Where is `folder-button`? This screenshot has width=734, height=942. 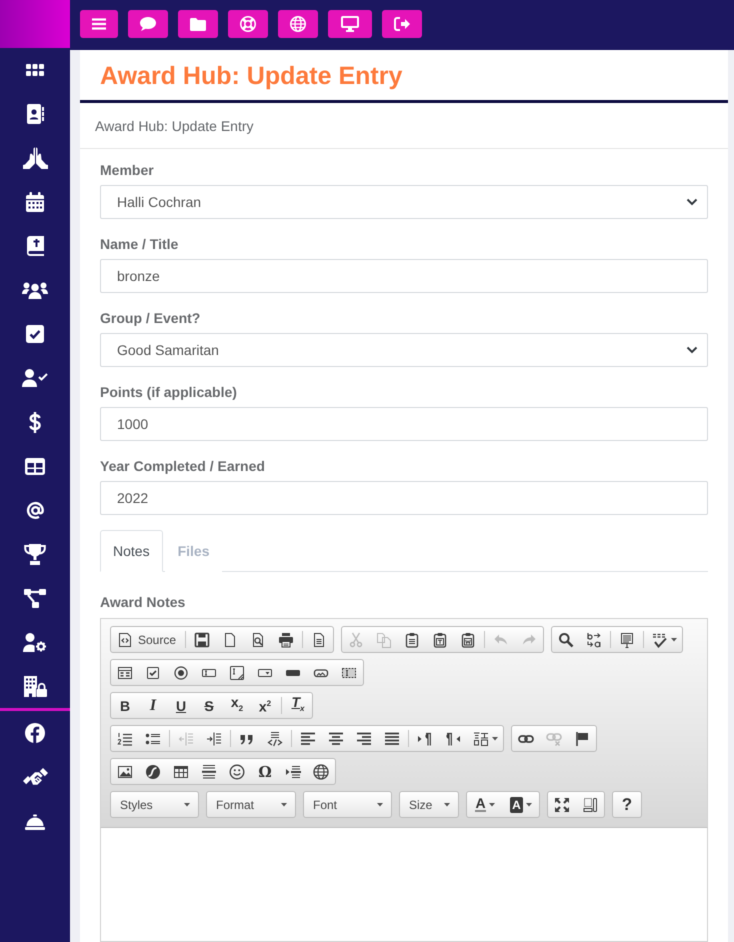 folder-button is located at coordinates (198, 24).